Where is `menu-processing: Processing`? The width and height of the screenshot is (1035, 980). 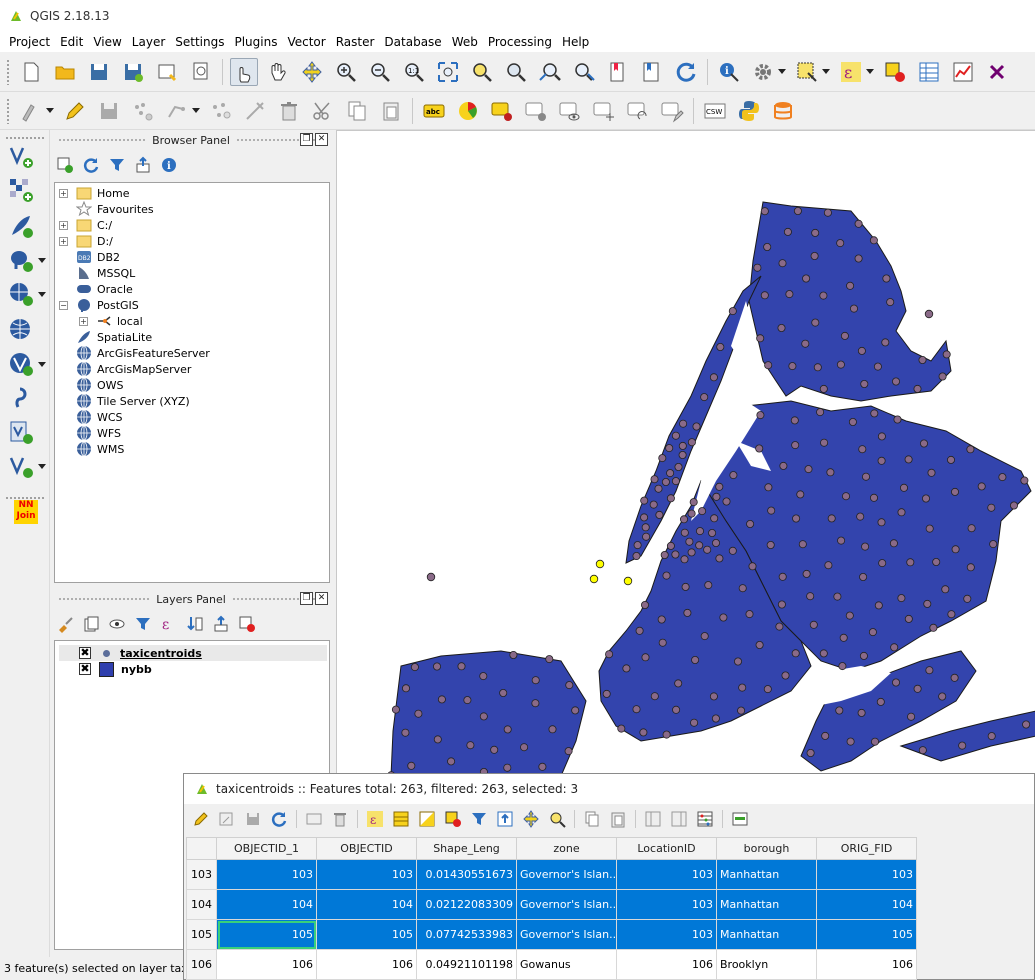
menu-processing: Processing is located at coordinates (520, 42).